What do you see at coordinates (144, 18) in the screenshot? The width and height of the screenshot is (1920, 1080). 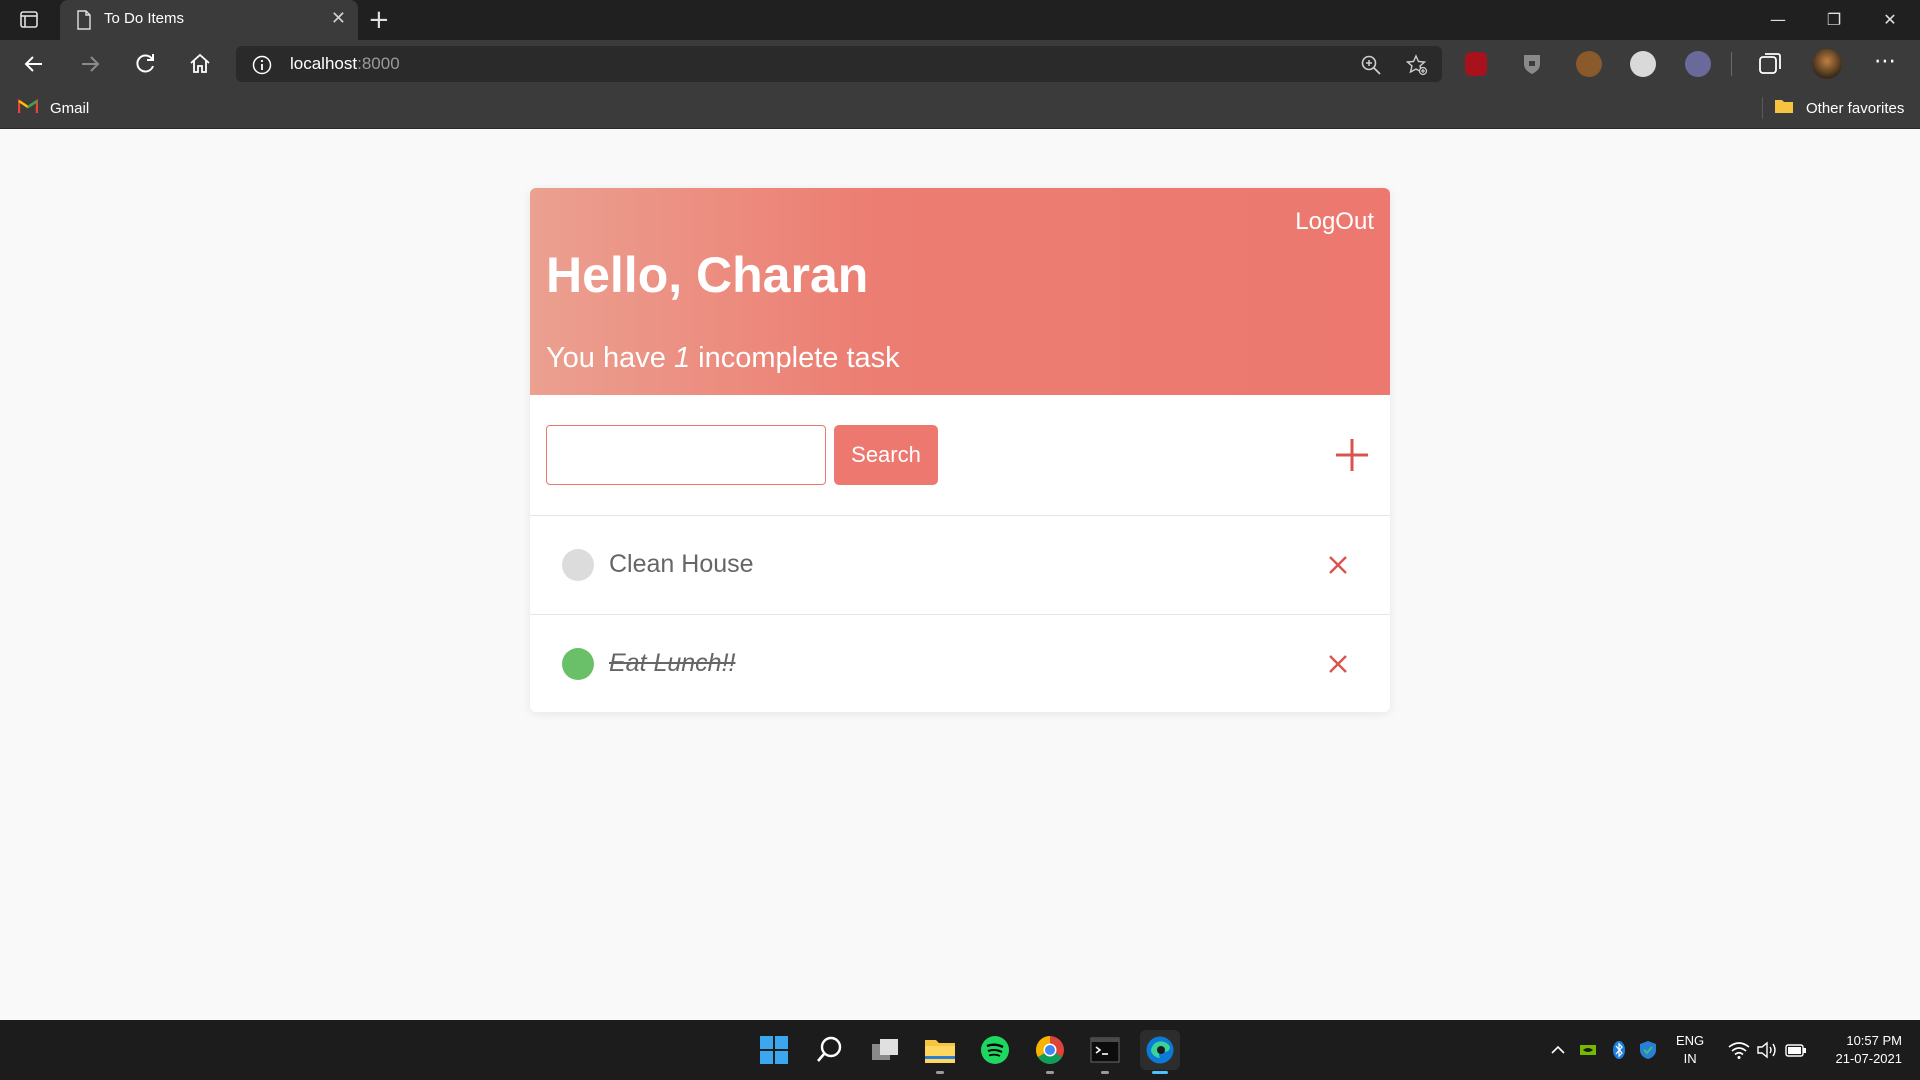 I see `tab-title: To Do Items` at bounding box center [144, 18].